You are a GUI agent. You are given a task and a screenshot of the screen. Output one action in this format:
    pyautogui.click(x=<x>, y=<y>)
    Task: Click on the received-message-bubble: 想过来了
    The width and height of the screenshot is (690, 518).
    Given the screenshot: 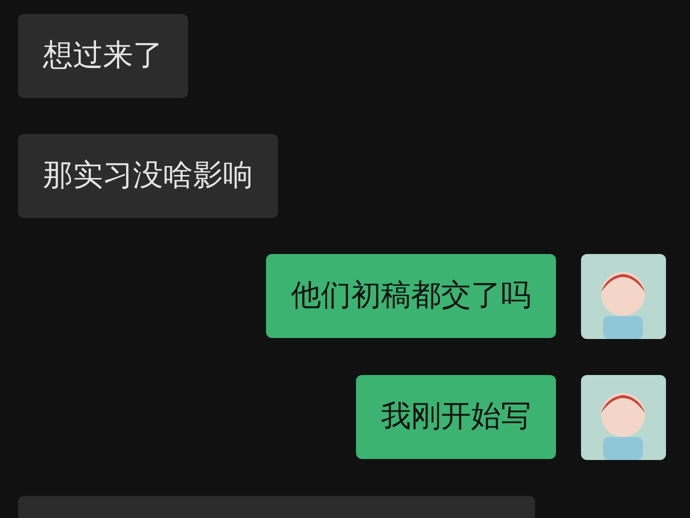 What is the action you would take?
    pyautogui.click(x=103, y=56)
    